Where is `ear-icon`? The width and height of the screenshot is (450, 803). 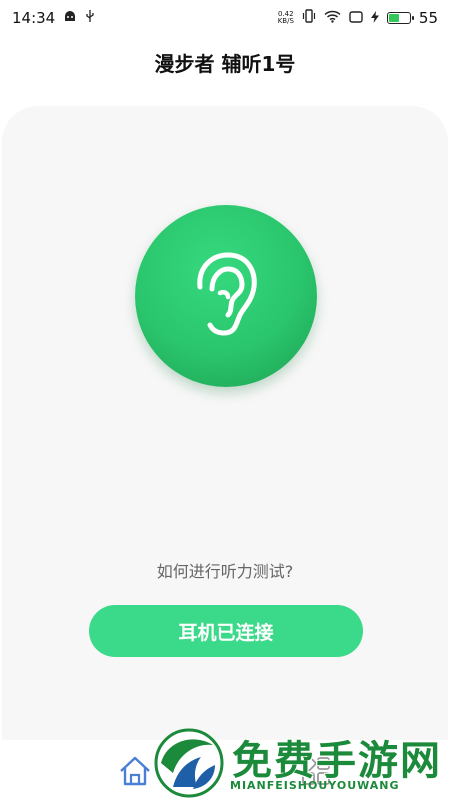 ear-icon is located at coordinates (226, 296).